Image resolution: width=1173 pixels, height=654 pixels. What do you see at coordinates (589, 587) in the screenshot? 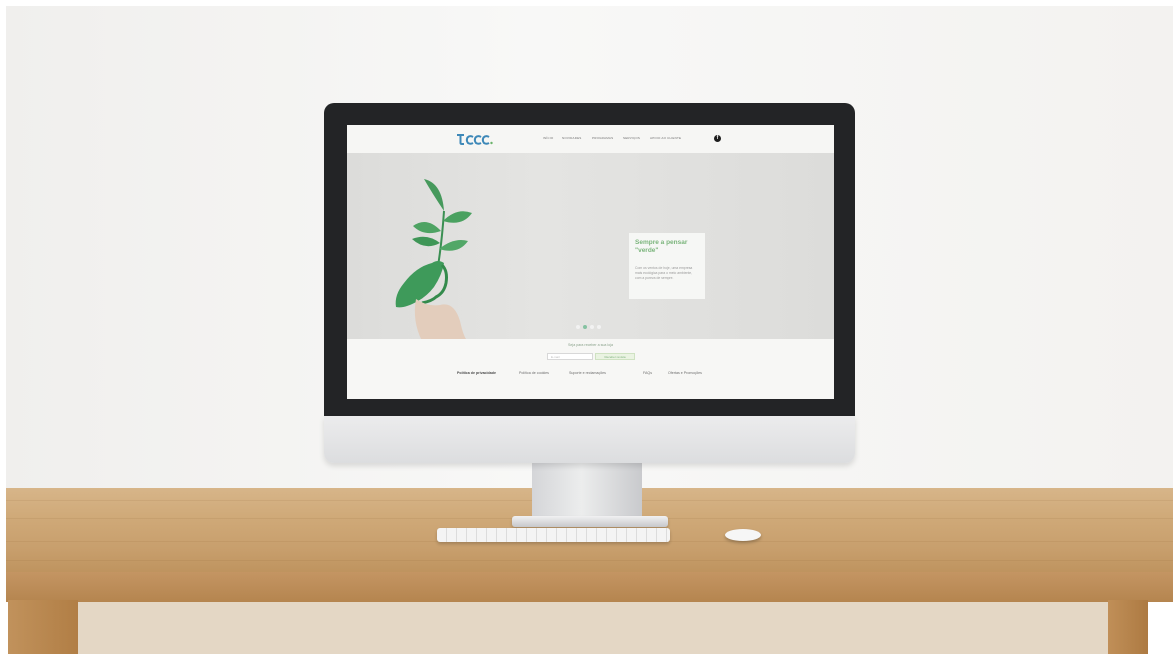
I see `desk-edge` at bounding box center [589, 587].